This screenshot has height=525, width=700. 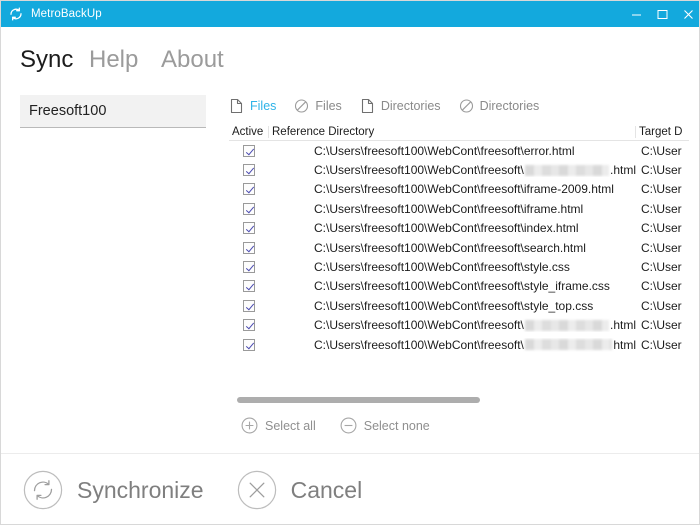 I want to click on select-none-button: Select none, so click(x=385, y=425).